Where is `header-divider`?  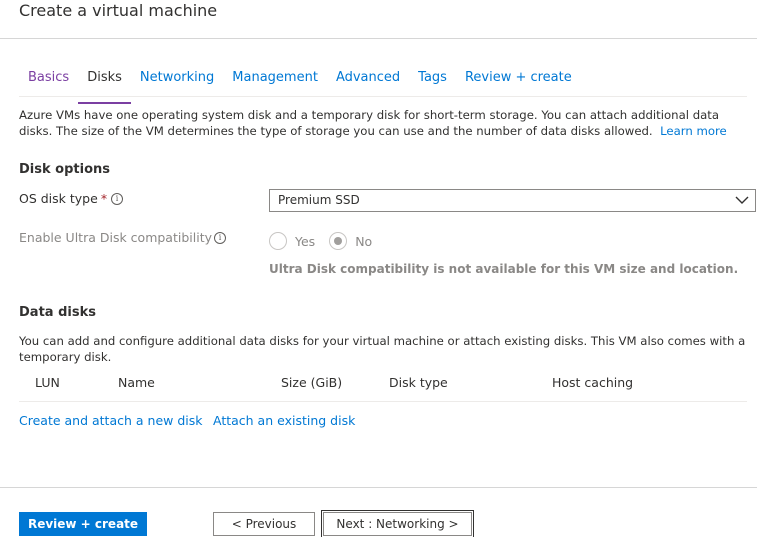
header-divider is located at coordinates (378, 38).